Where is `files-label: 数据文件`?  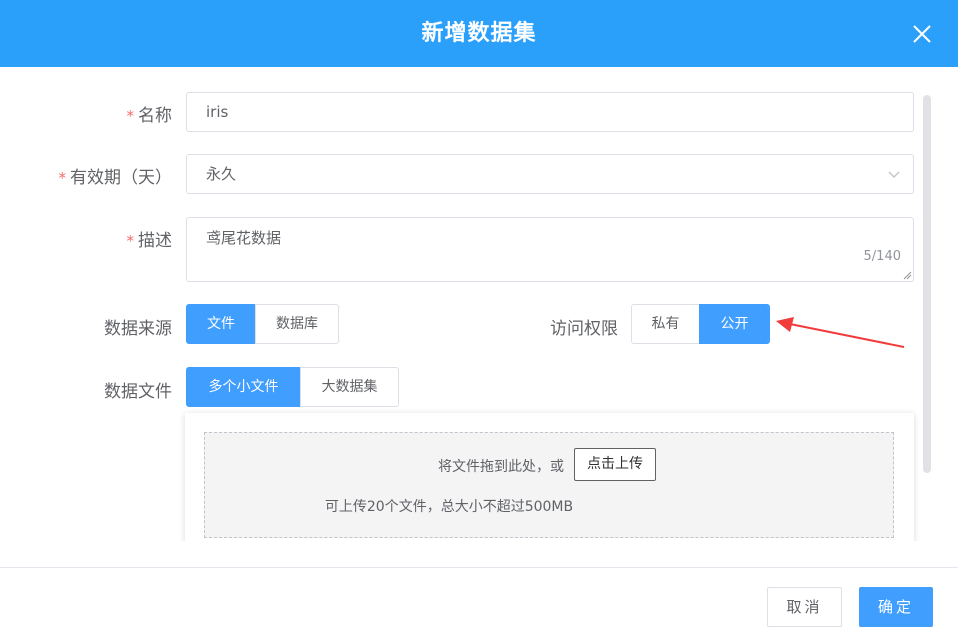 files-label: 数据文件 is located at coordinates (138, 392).